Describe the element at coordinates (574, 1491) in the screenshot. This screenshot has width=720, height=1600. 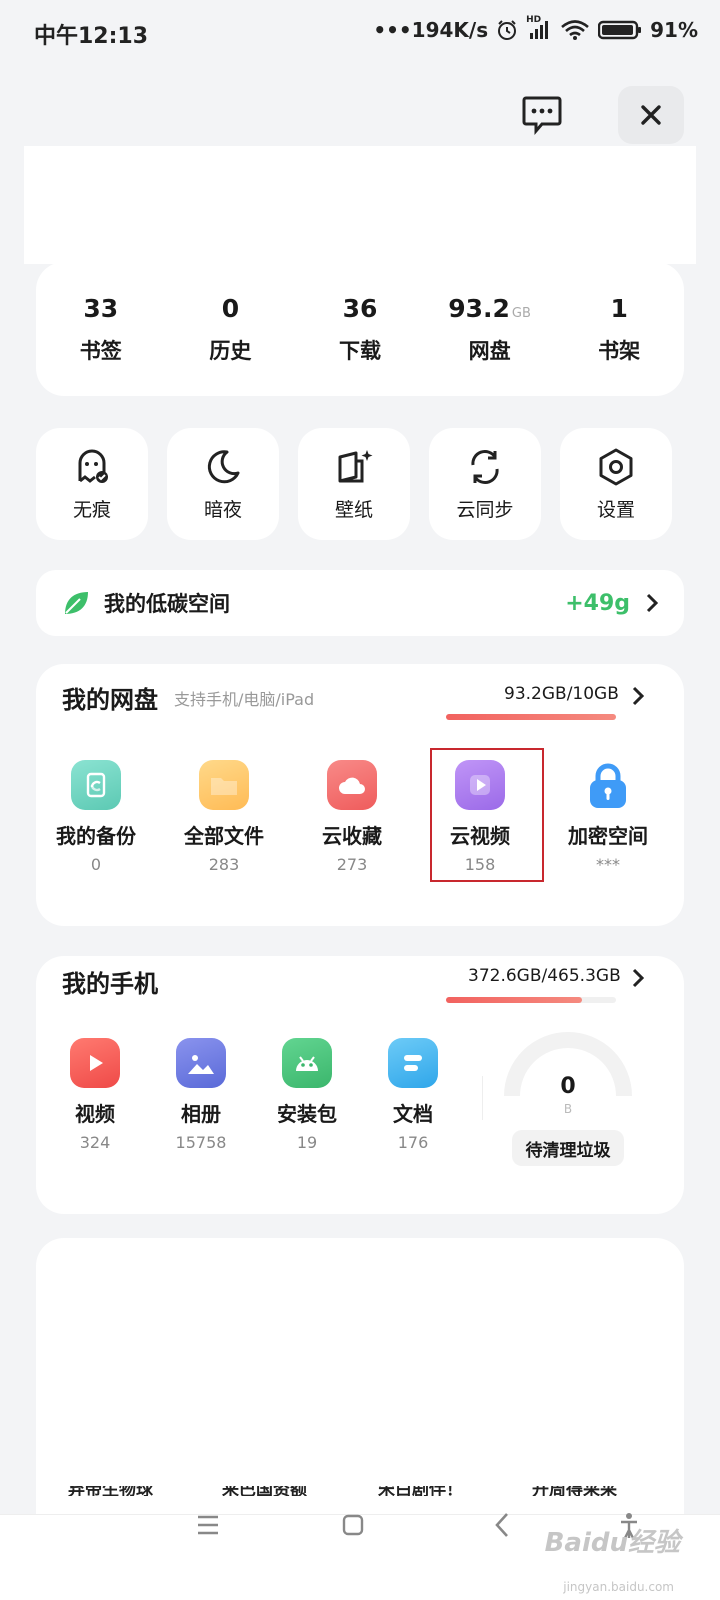
I see `feed-title-cut: 开周得采采` at that location.